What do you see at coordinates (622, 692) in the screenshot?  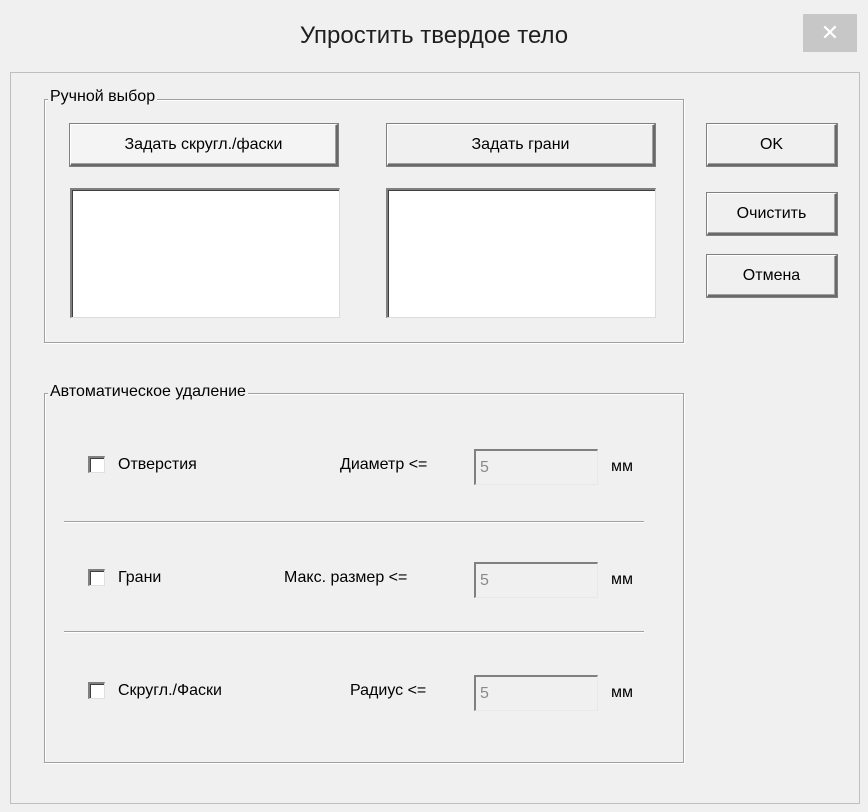 I see `radius-unit: мм` at bounding box center [622, 692].